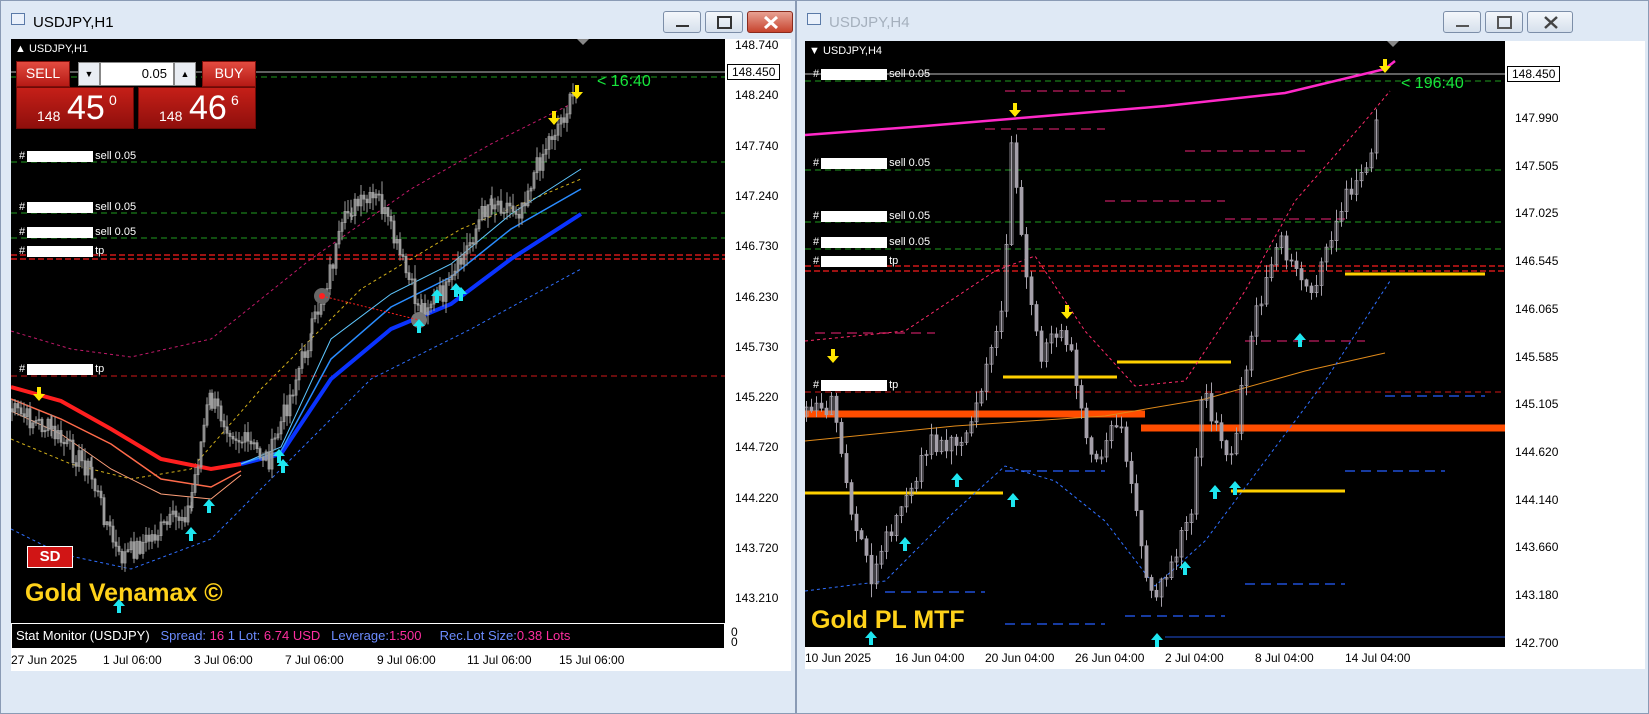  What do you see at coordinates (89, 74) in the screenshot?
I see `lot-decrease-button: ▼` at bounding box center [89, 74].